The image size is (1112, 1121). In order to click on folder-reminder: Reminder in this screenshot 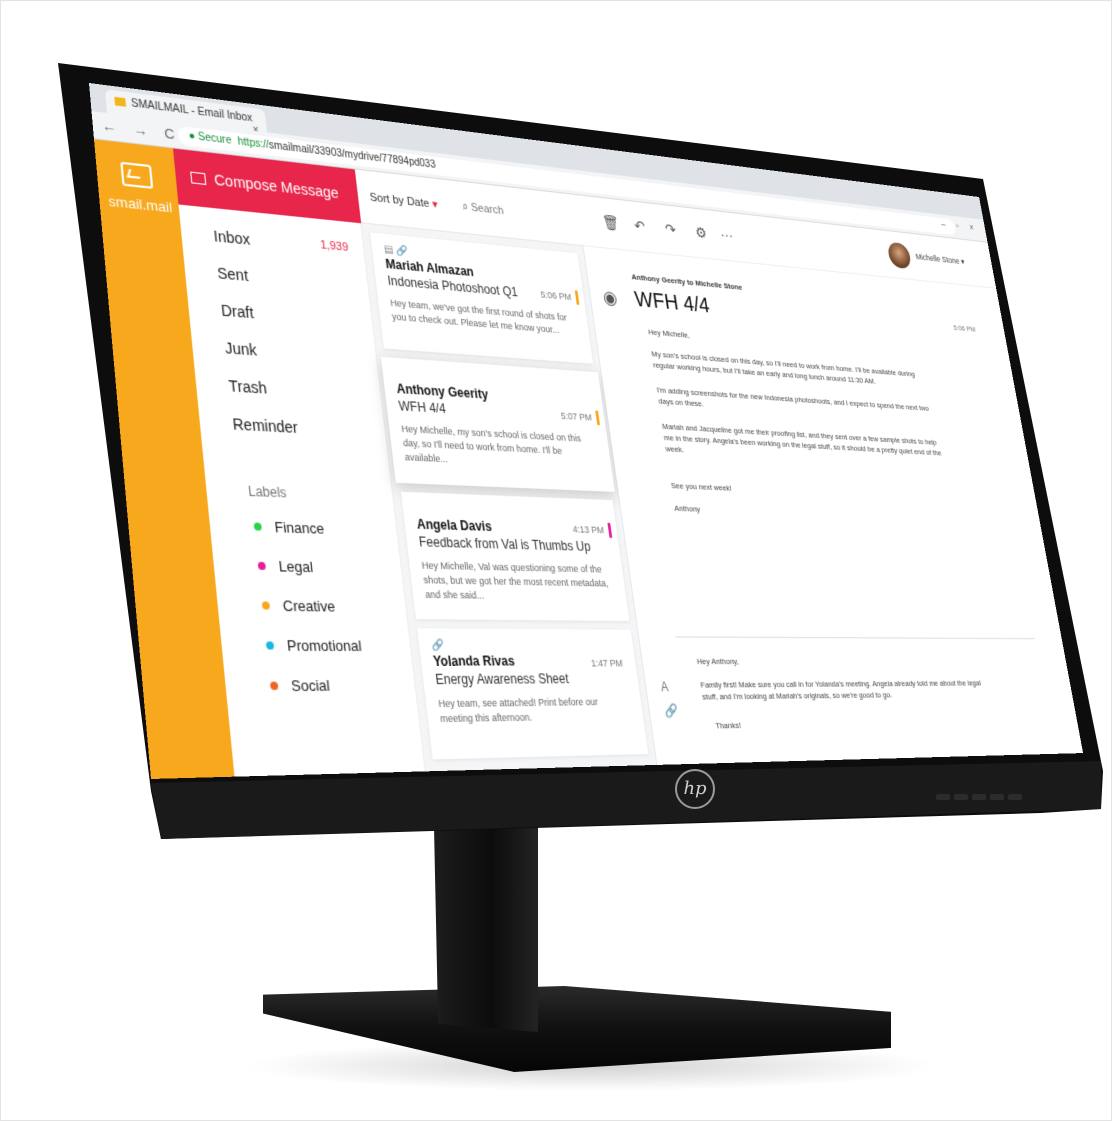, I will do `click(306, 428)`.